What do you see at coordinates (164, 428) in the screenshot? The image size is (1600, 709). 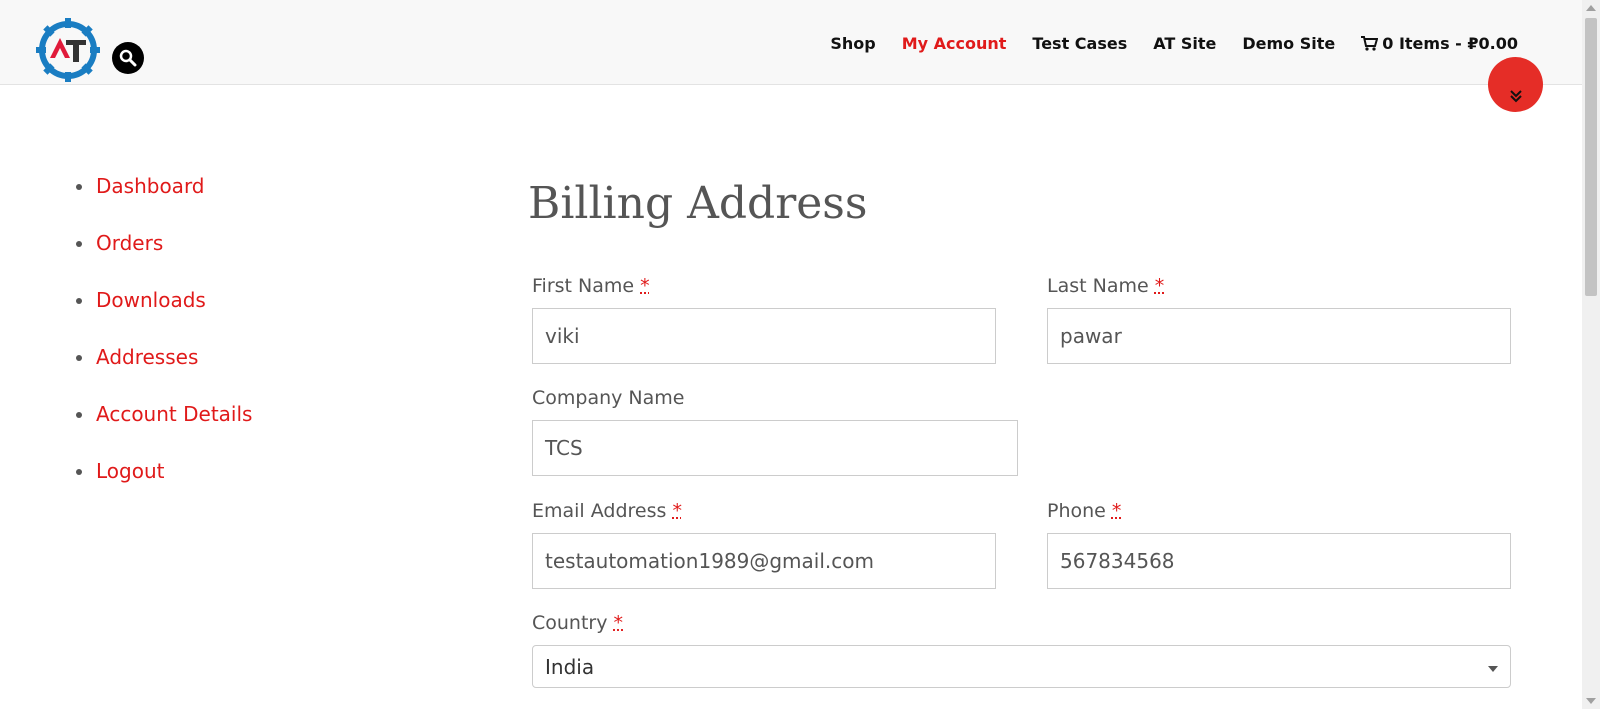 I see `sidebar-item-account-details: Account Details` at bounding box center [164, 428].